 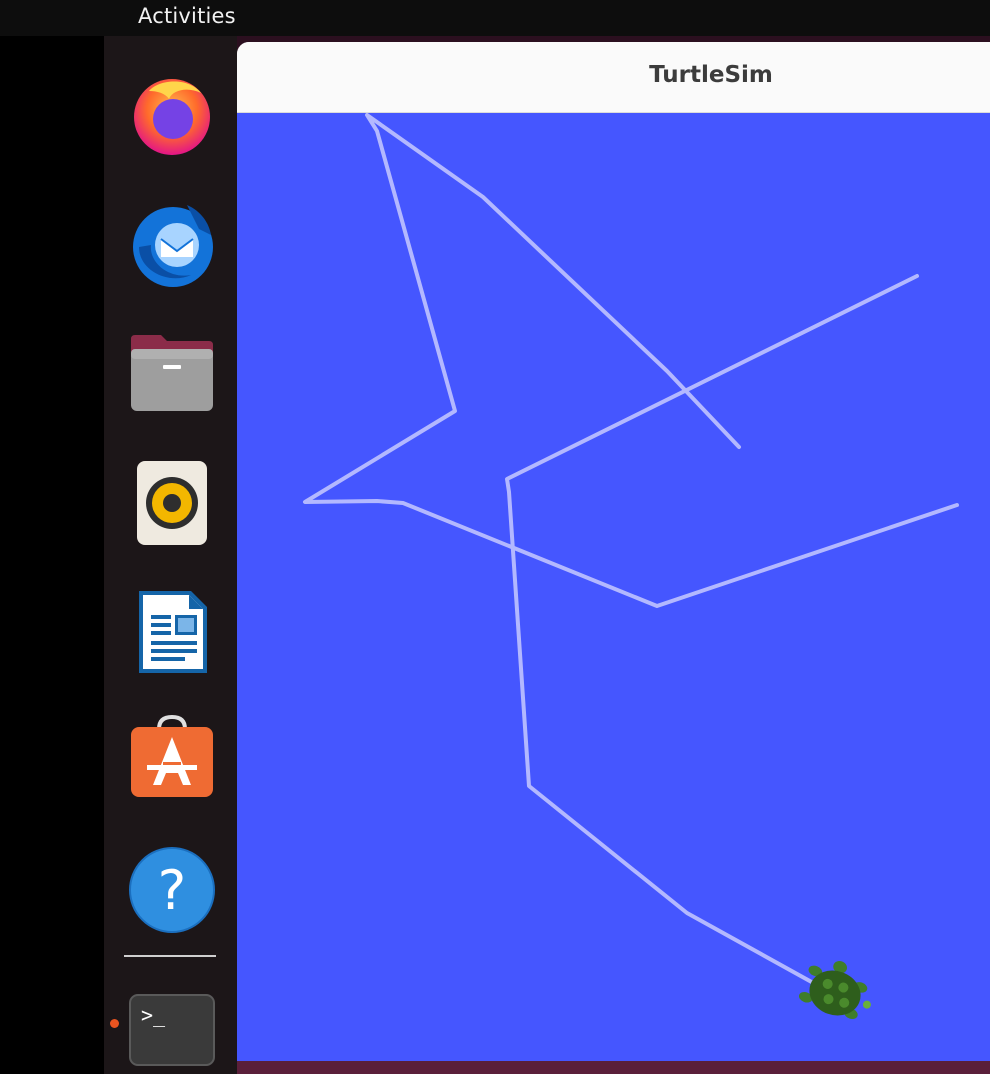 I want to click on dock-item-help: ?, so click(x=172, y=890).